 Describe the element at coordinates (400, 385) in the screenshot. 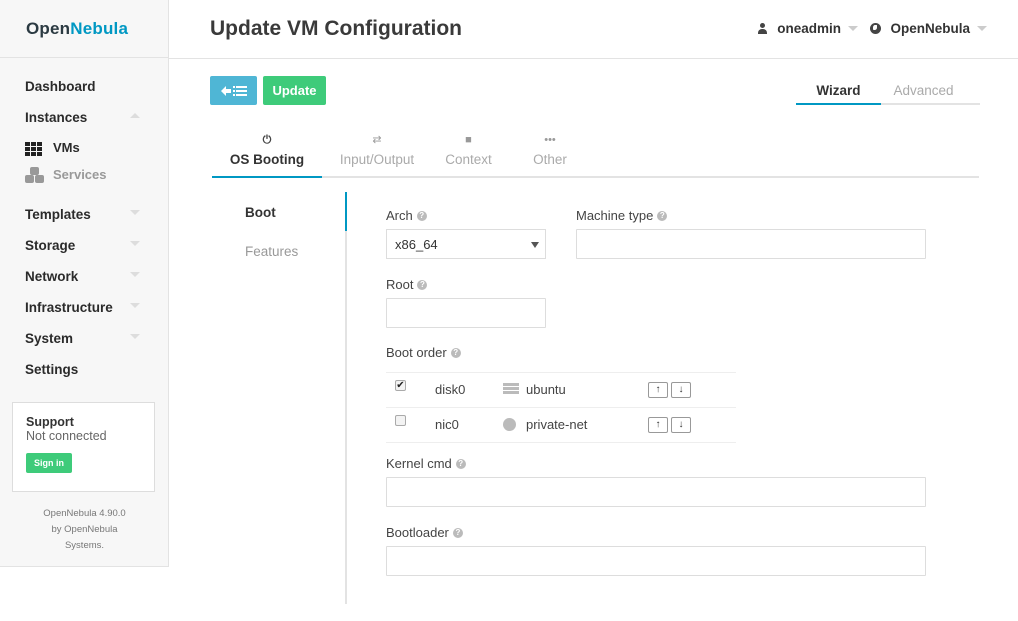

I see `boot-checkbox: ✔` at that location.